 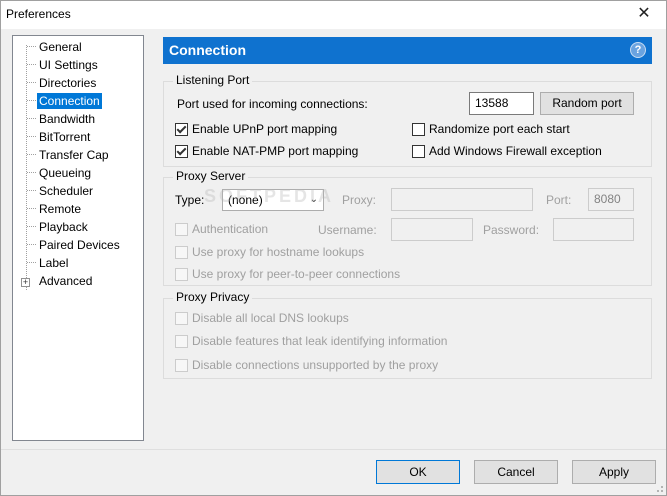 What do you see at coordinates (333, 472) in the screenshot?
I see `dialog-footer: OK Cancel Apply` at bounding box center [333, 472].